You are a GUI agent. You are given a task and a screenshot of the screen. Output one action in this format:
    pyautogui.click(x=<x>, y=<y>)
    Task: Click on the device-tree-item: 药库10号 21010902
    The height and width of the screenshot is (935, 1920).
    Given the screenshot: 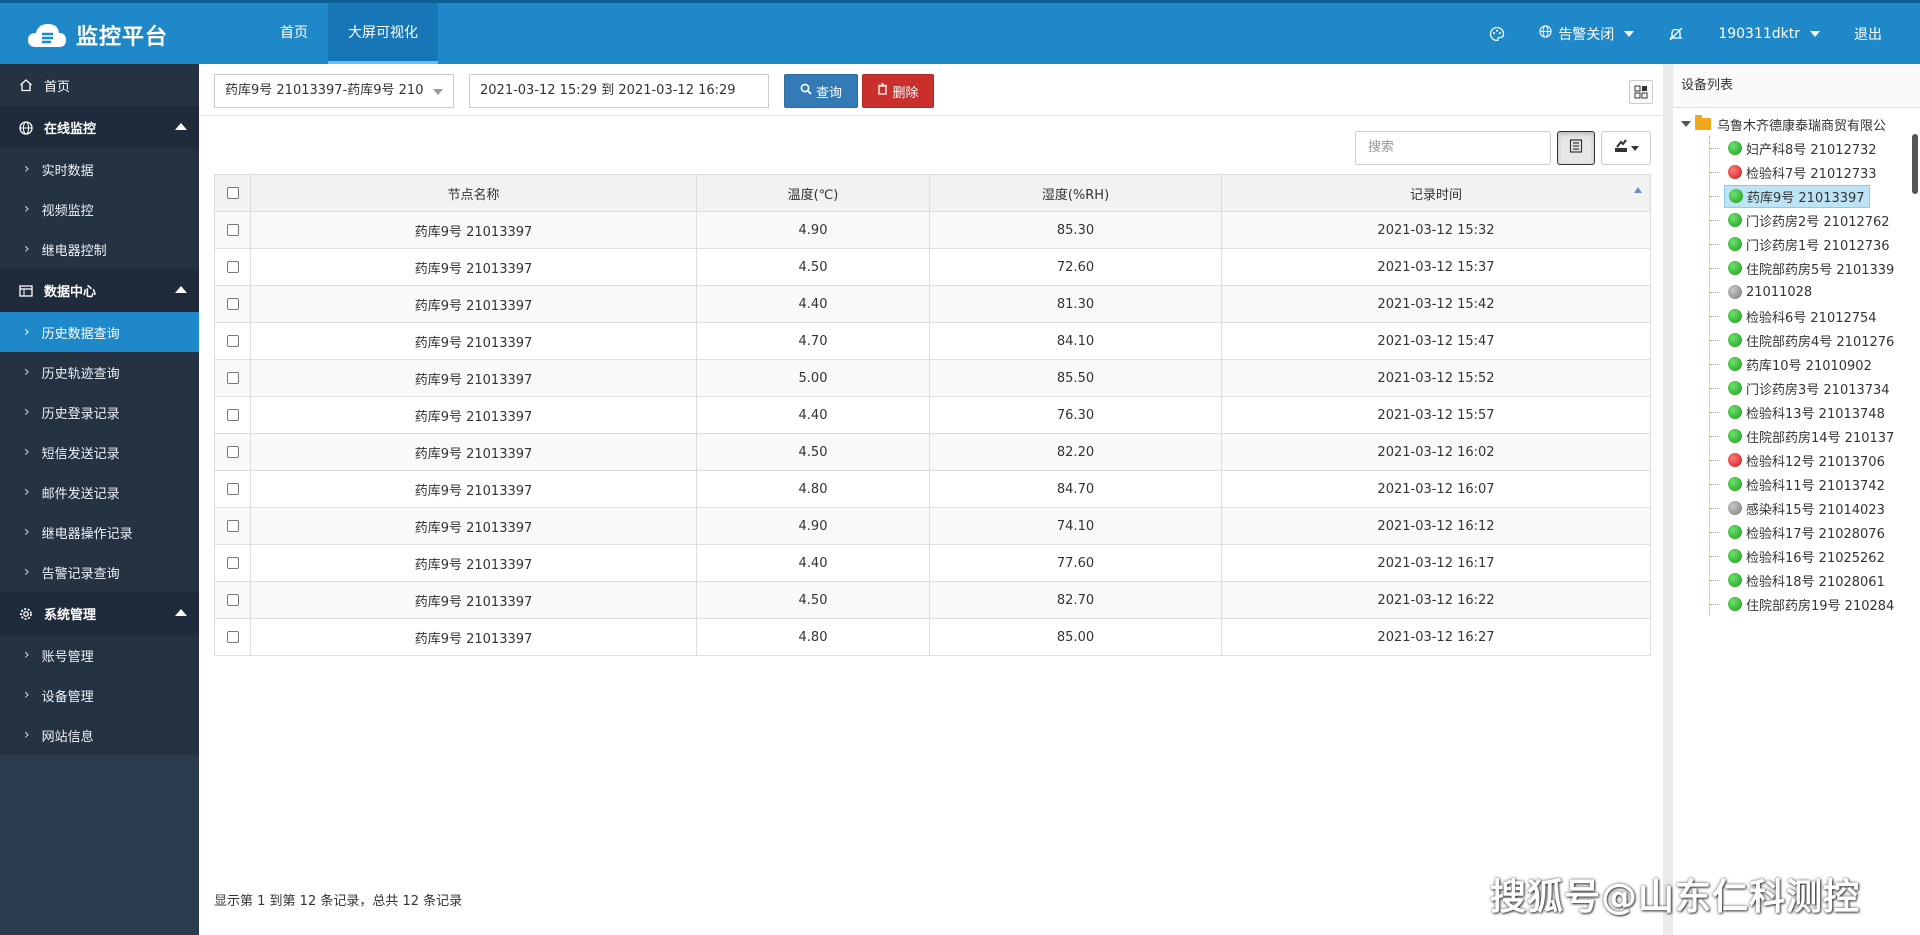 What is the action you would take?
    pyautogui.click(x=1815, y=364)
    